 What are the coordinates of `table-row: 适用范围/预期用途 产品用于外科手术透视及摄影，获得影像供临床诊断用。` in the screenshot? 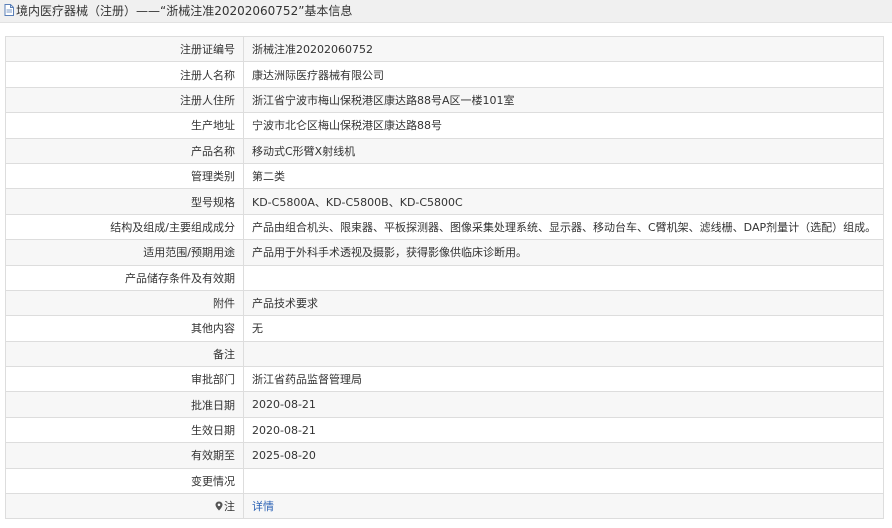 It's located at (444, 252).